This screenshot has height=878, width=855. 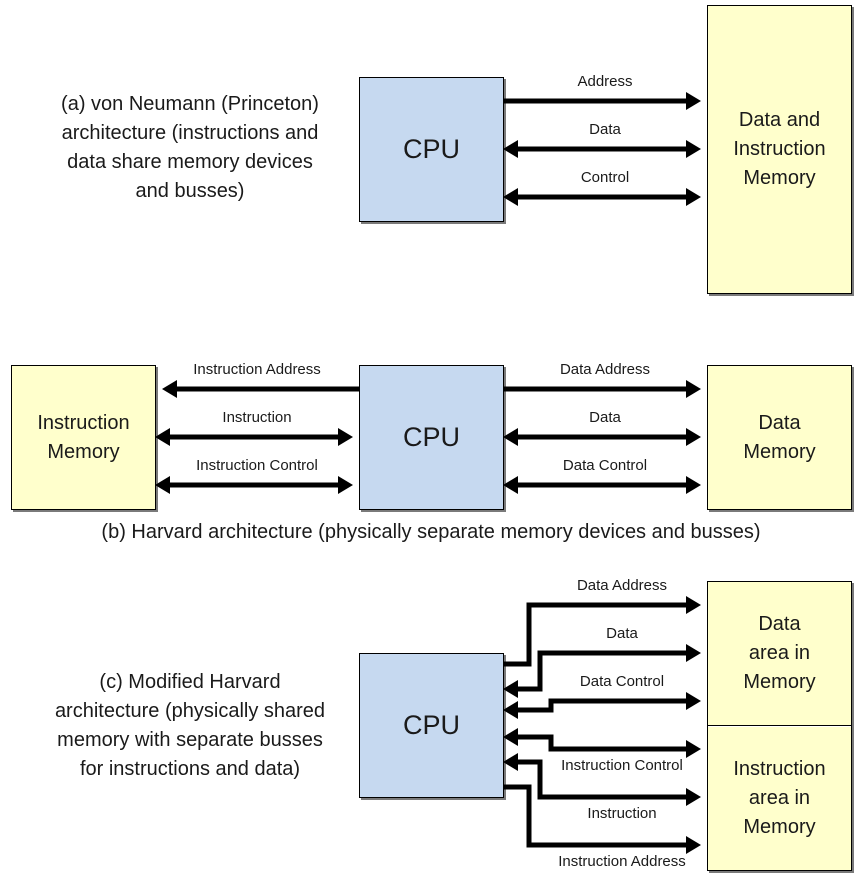 What do you see at coordinates (602, 779) in the screenshot?
I see `bus-instruction-c` at bounding box center [602, 779].